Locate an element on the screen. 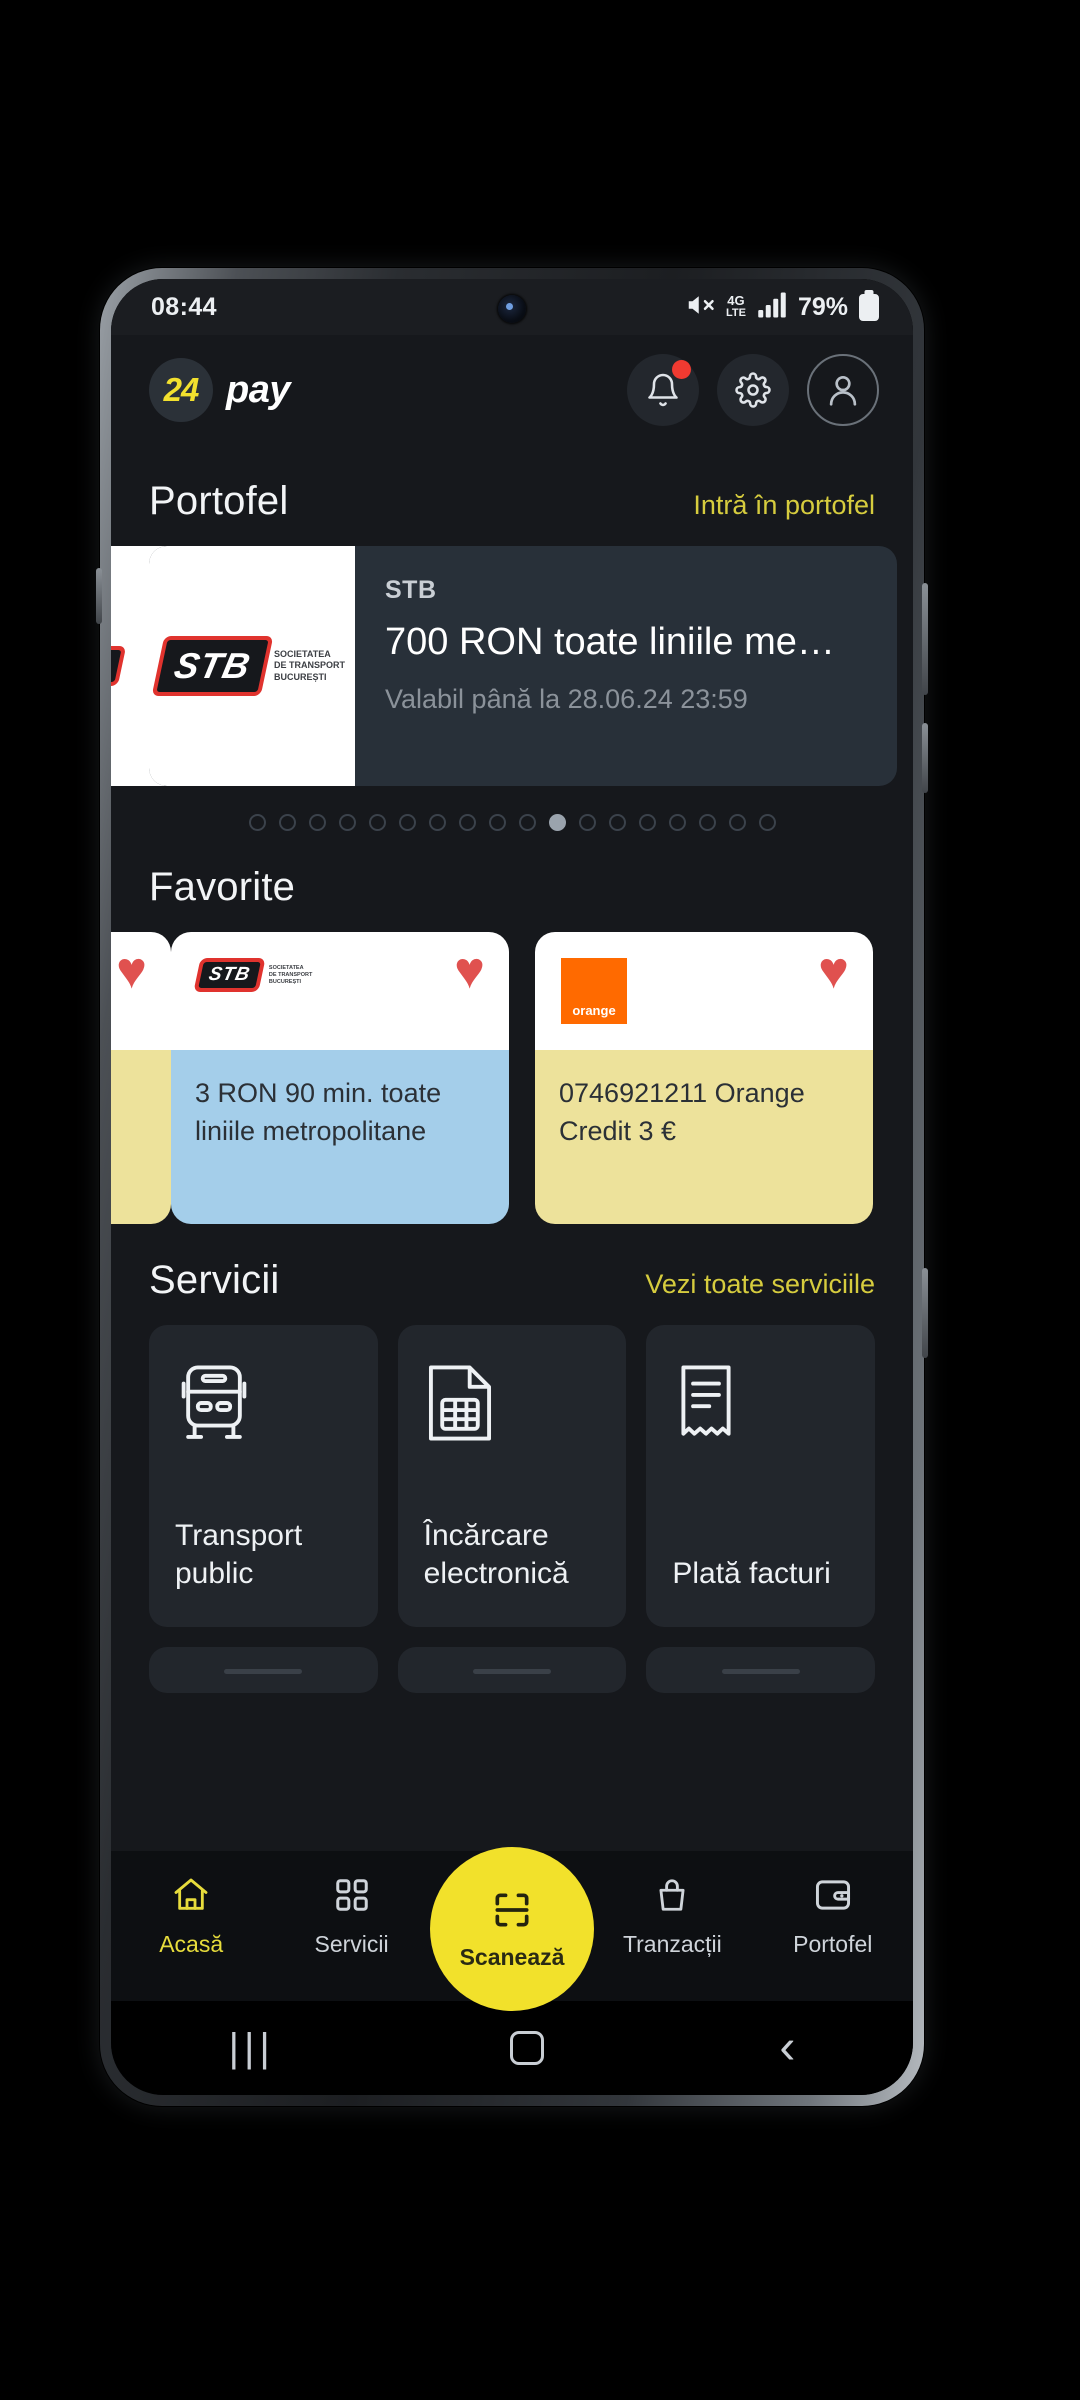 The height and width of the screenshot is (2400, 1080). favorite-card-label: 0746921211 Orange Credit 3 € is located at coordinates (682, 1112).